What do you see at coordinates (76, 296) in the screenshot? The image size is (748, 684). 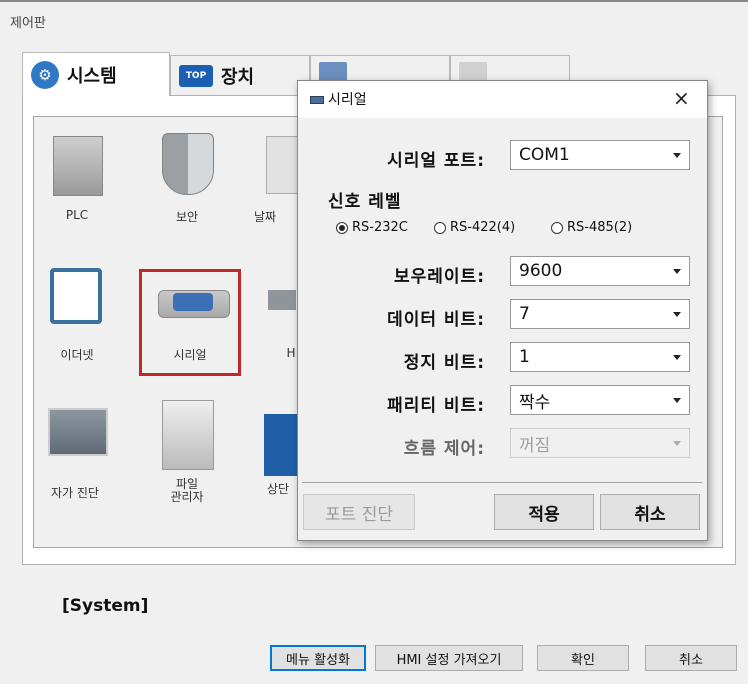 I see `ethernet-icon` at bounding box center [76, 296].